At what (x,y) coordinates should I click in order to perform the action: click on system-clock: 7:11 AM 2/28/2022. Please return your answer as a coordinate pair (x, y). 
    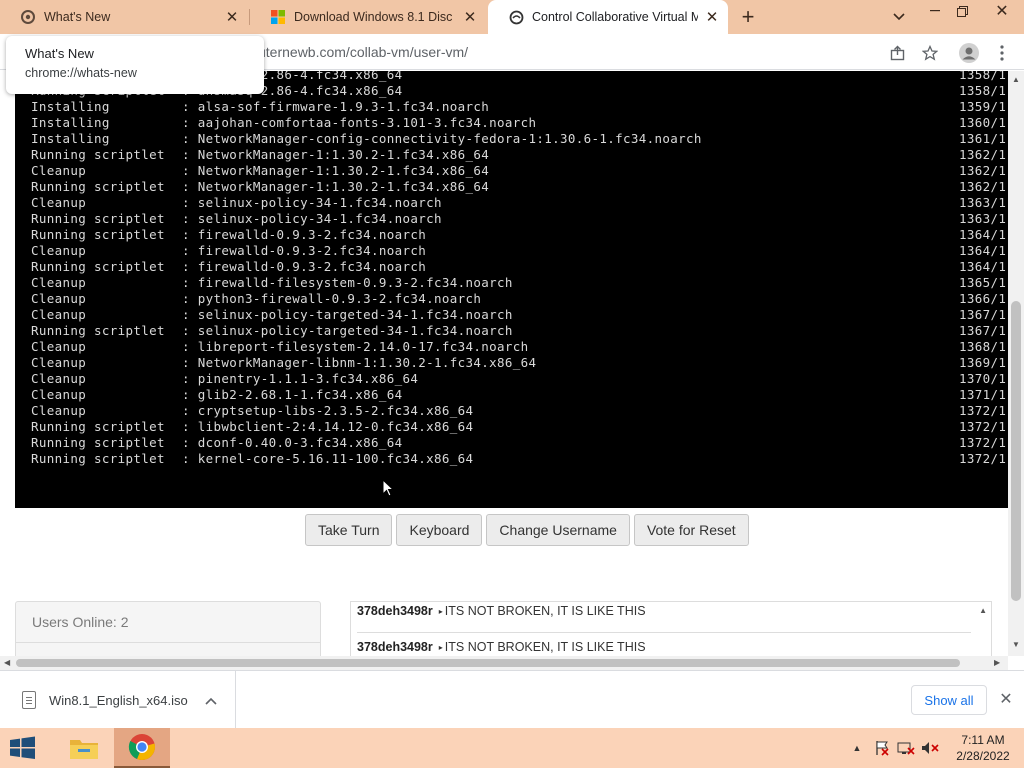
    Looking at the image, I should click on (983, 748).